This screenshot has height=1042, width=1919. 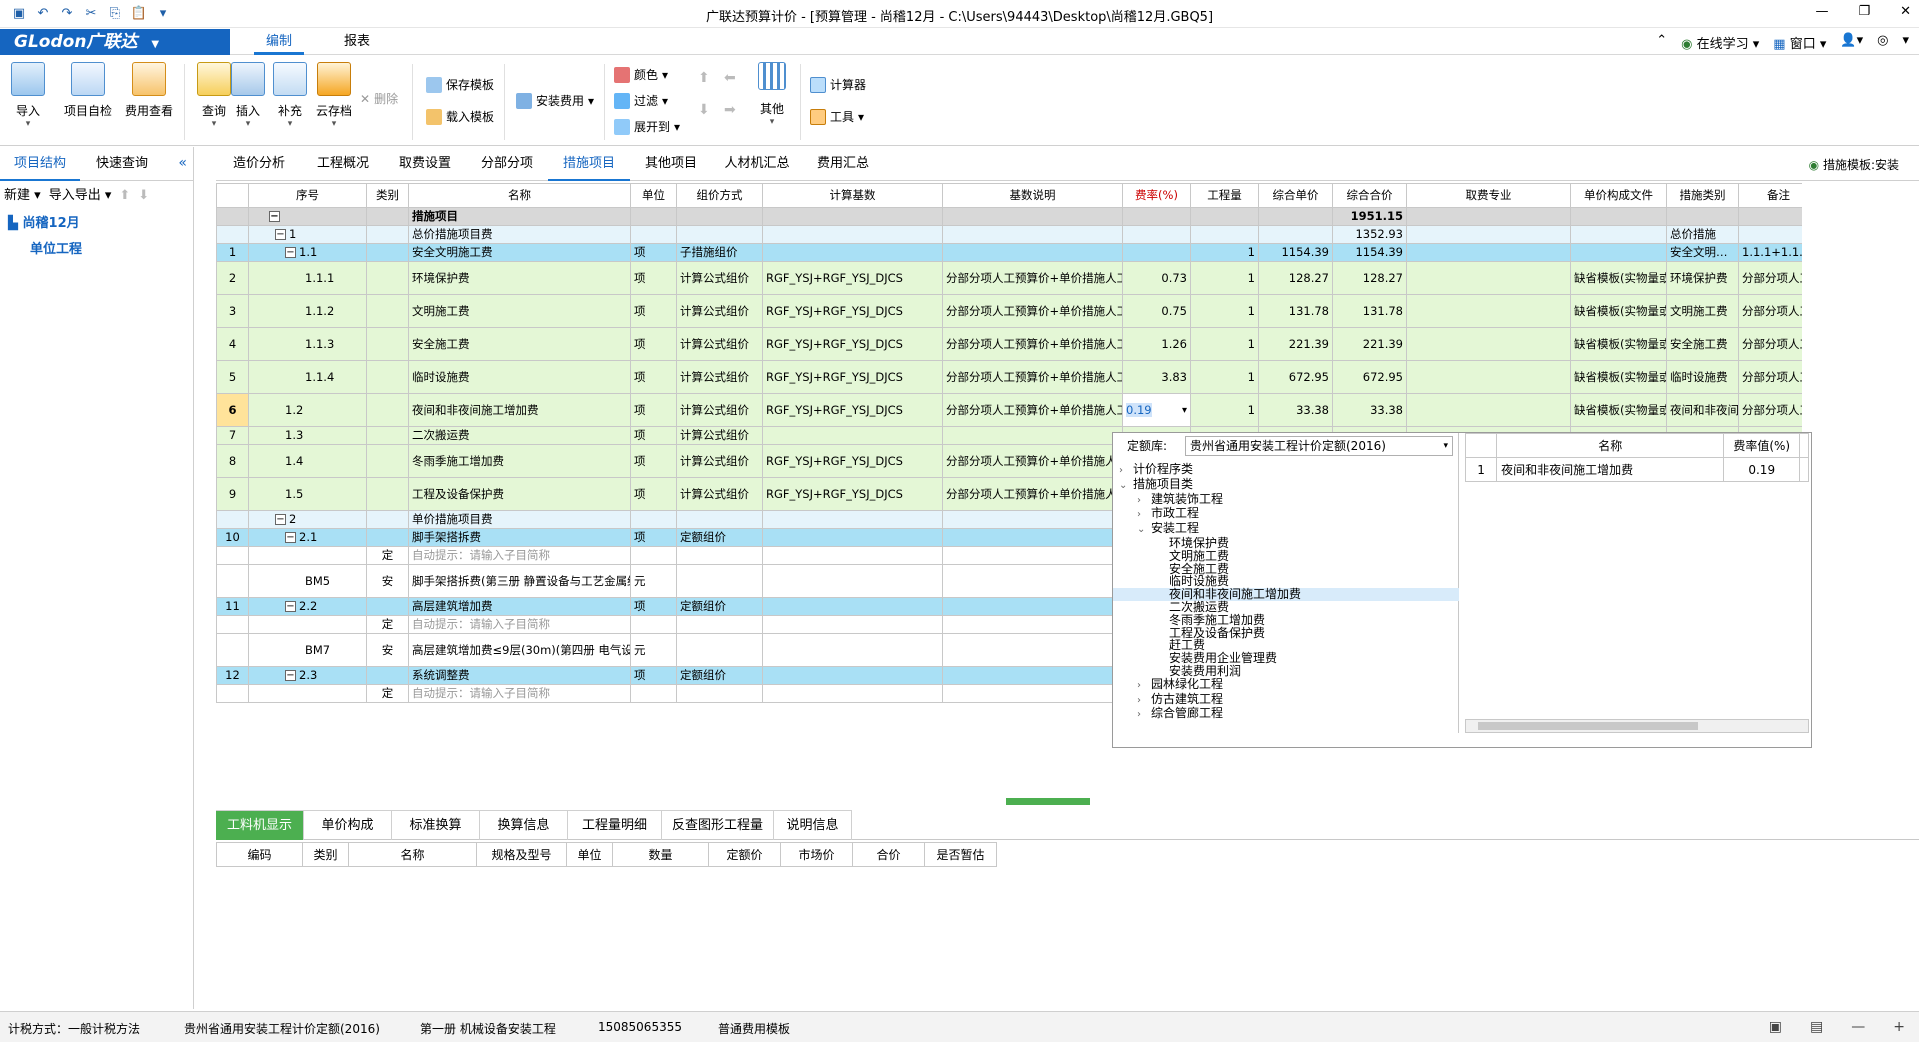 What do you see at coordinates (718, 825) in the screenshot?
I see `tab-reverse-check-graphic: 反查图形工程量` at bounding box center [718, 825].